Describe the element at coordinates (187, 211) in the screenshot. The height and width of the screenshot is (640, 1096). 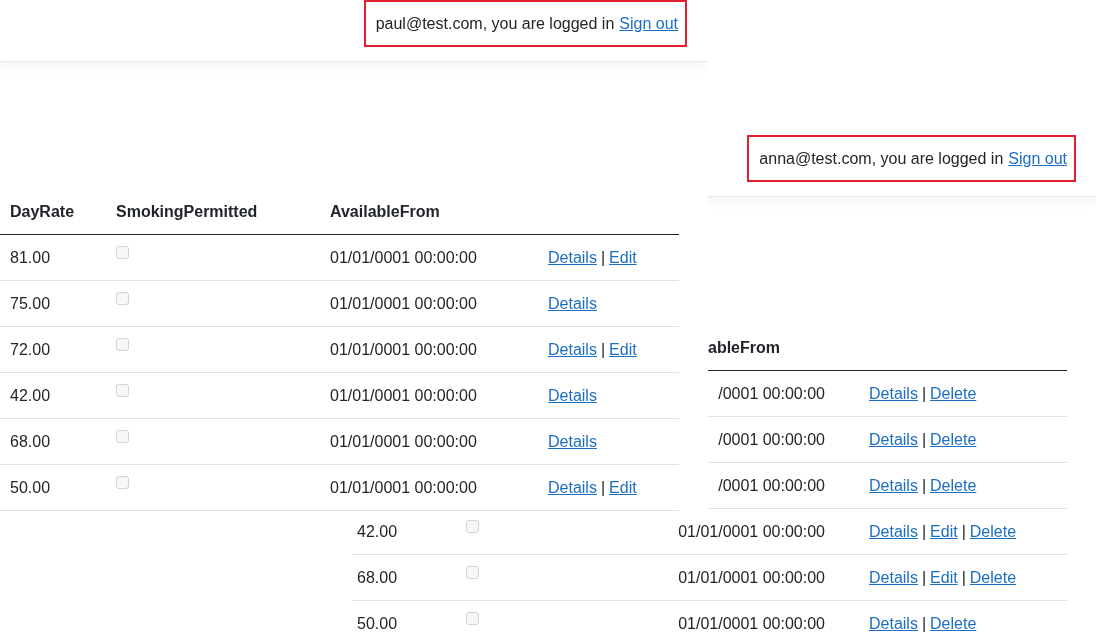
I see `column-header: SmokingPermitted` at that location.